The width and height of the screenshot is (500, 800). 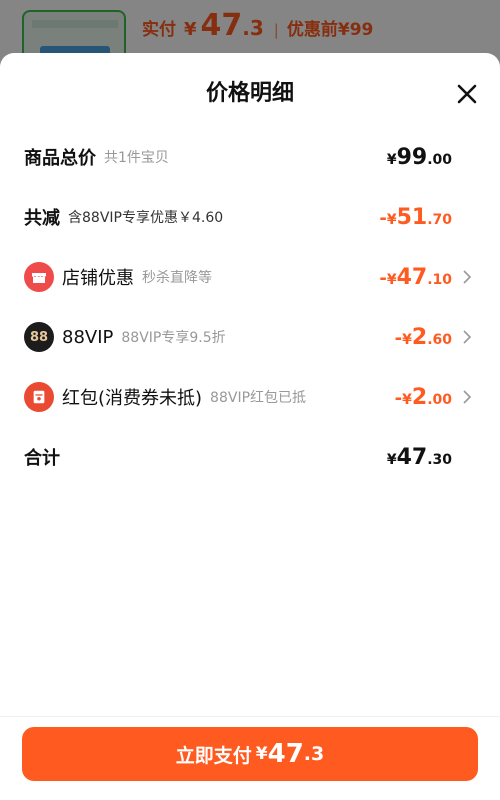 I want to click on amount-integer: 99, so click(x=412, y=157).